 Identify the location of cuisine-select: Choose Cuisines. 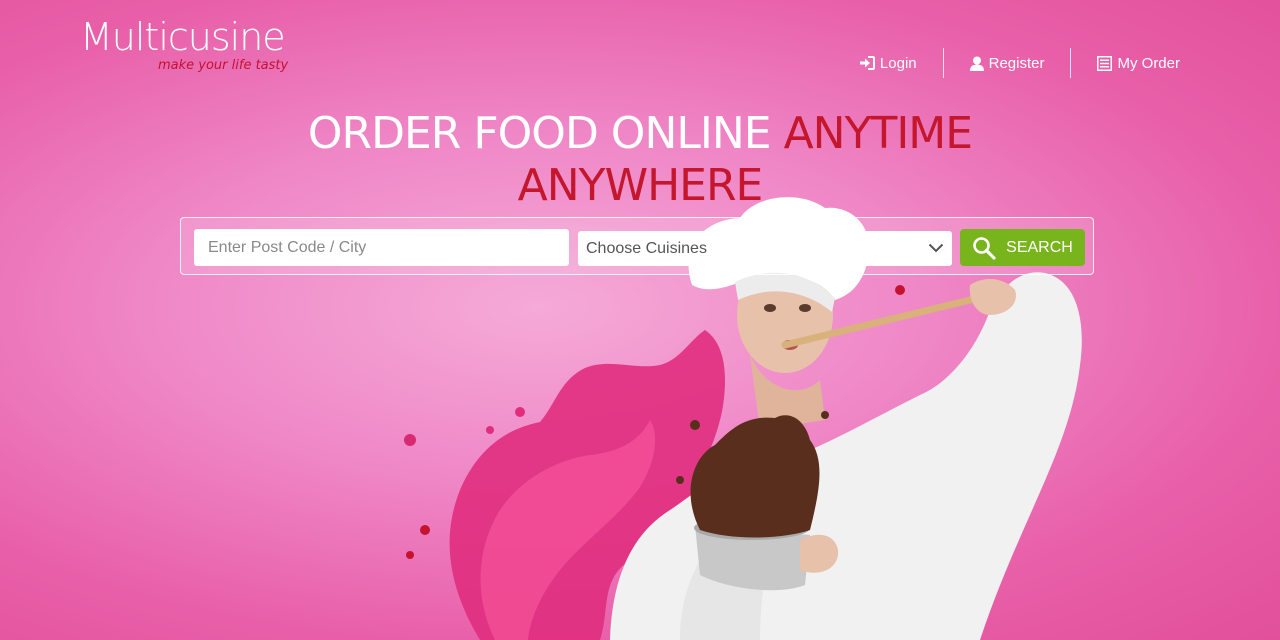
(765, 248).